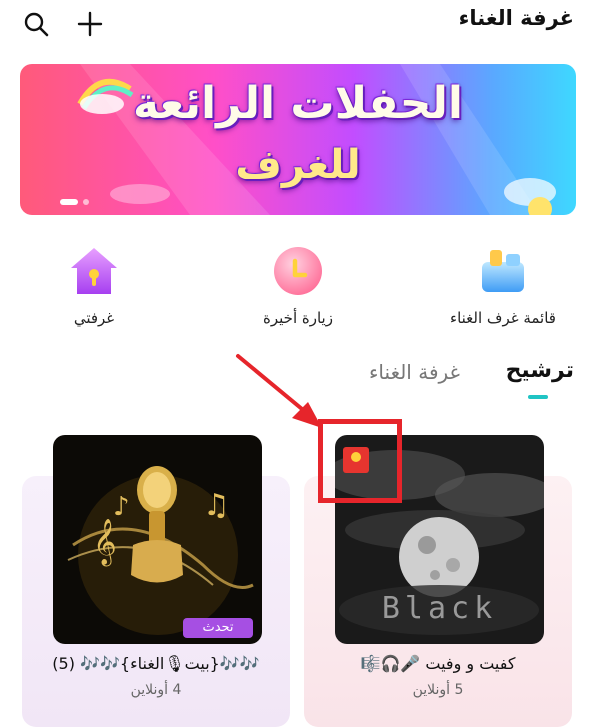  What do you see at coordinates (414, 372) in the screenshot?
I see `tab-singing-room: غرفة الغناء` at bounding box center [414, 372].